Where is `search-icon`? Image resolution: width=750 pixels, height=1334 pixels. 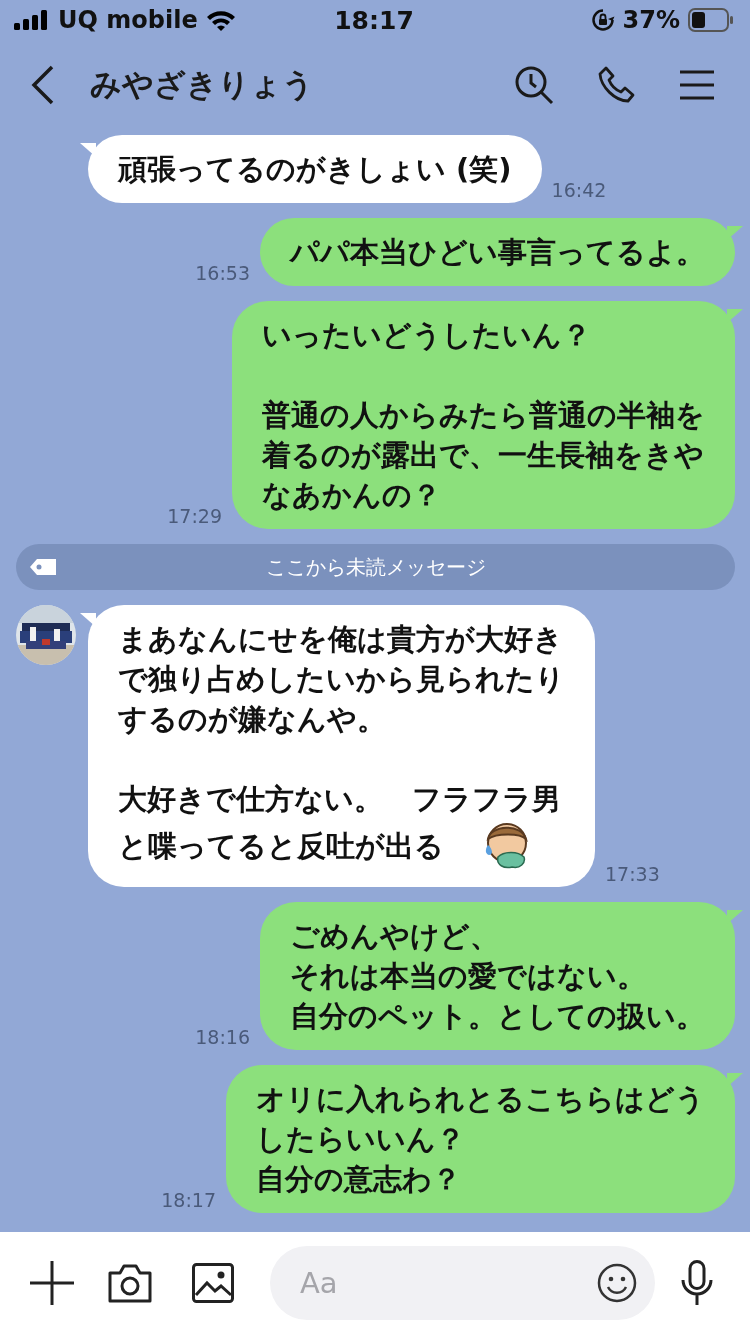
search-icon is located at coordinates (534, 85).